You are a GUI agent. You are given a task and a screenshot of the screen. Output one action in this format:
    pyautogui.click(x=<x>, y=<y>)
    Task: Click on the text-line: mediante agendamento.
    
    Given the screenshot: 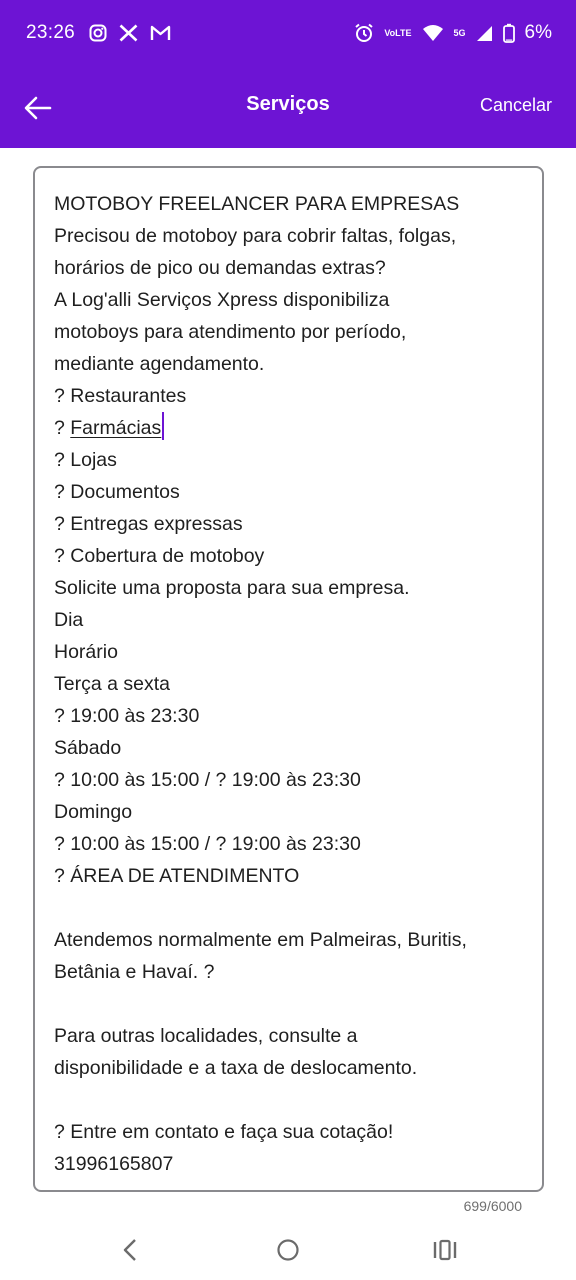 What is the action you would take?
    pyautogui.click(x=159, y=364)
    